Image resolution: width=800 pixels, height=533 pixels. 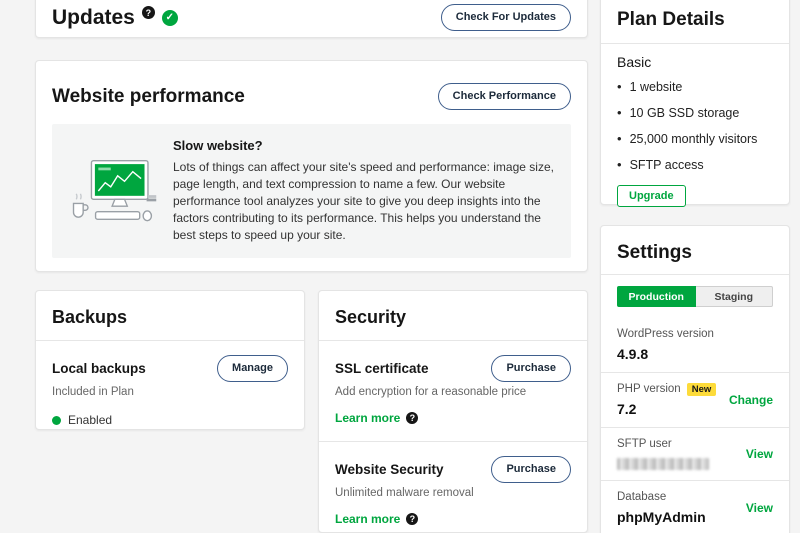 I want to click on database-row: Database phpMyAdmin View, so click(x=695, y=507).